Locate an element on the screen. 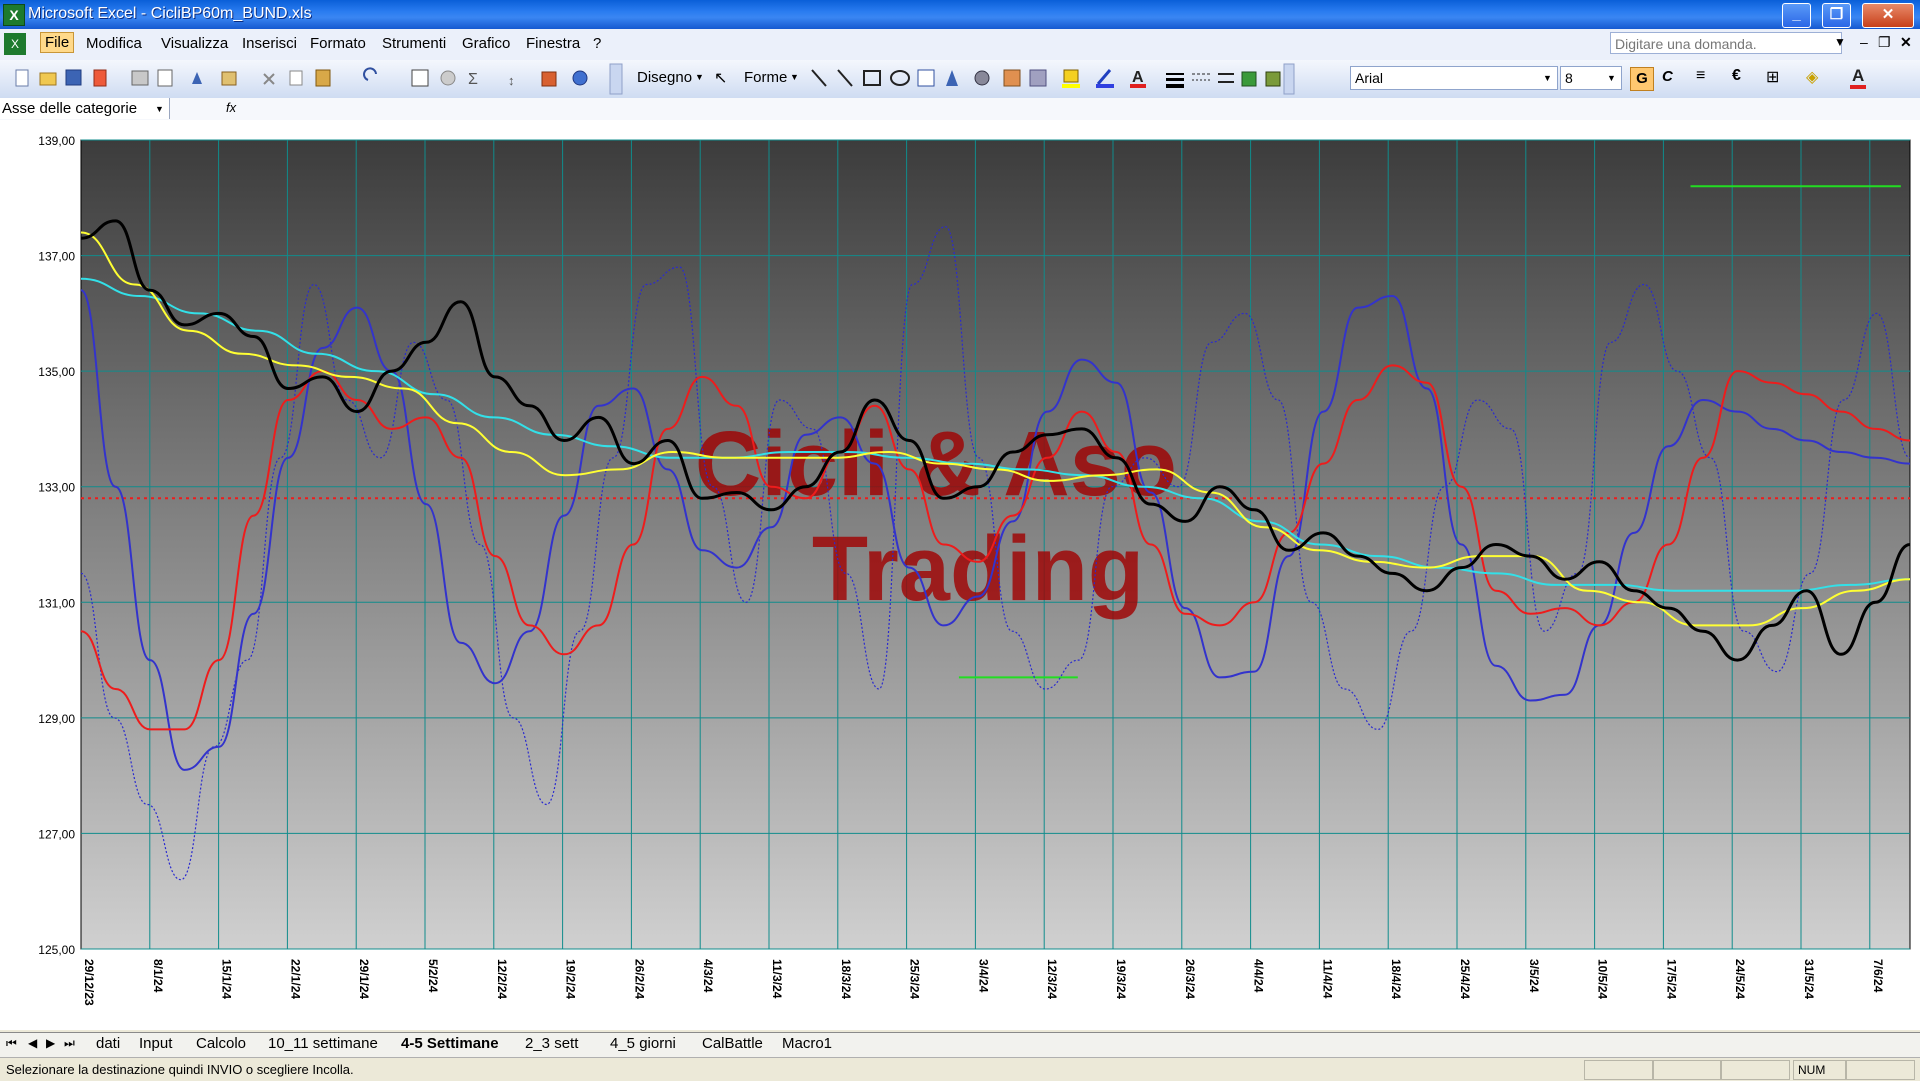  menu-formato: Formato is located at coordinates (338, 43).